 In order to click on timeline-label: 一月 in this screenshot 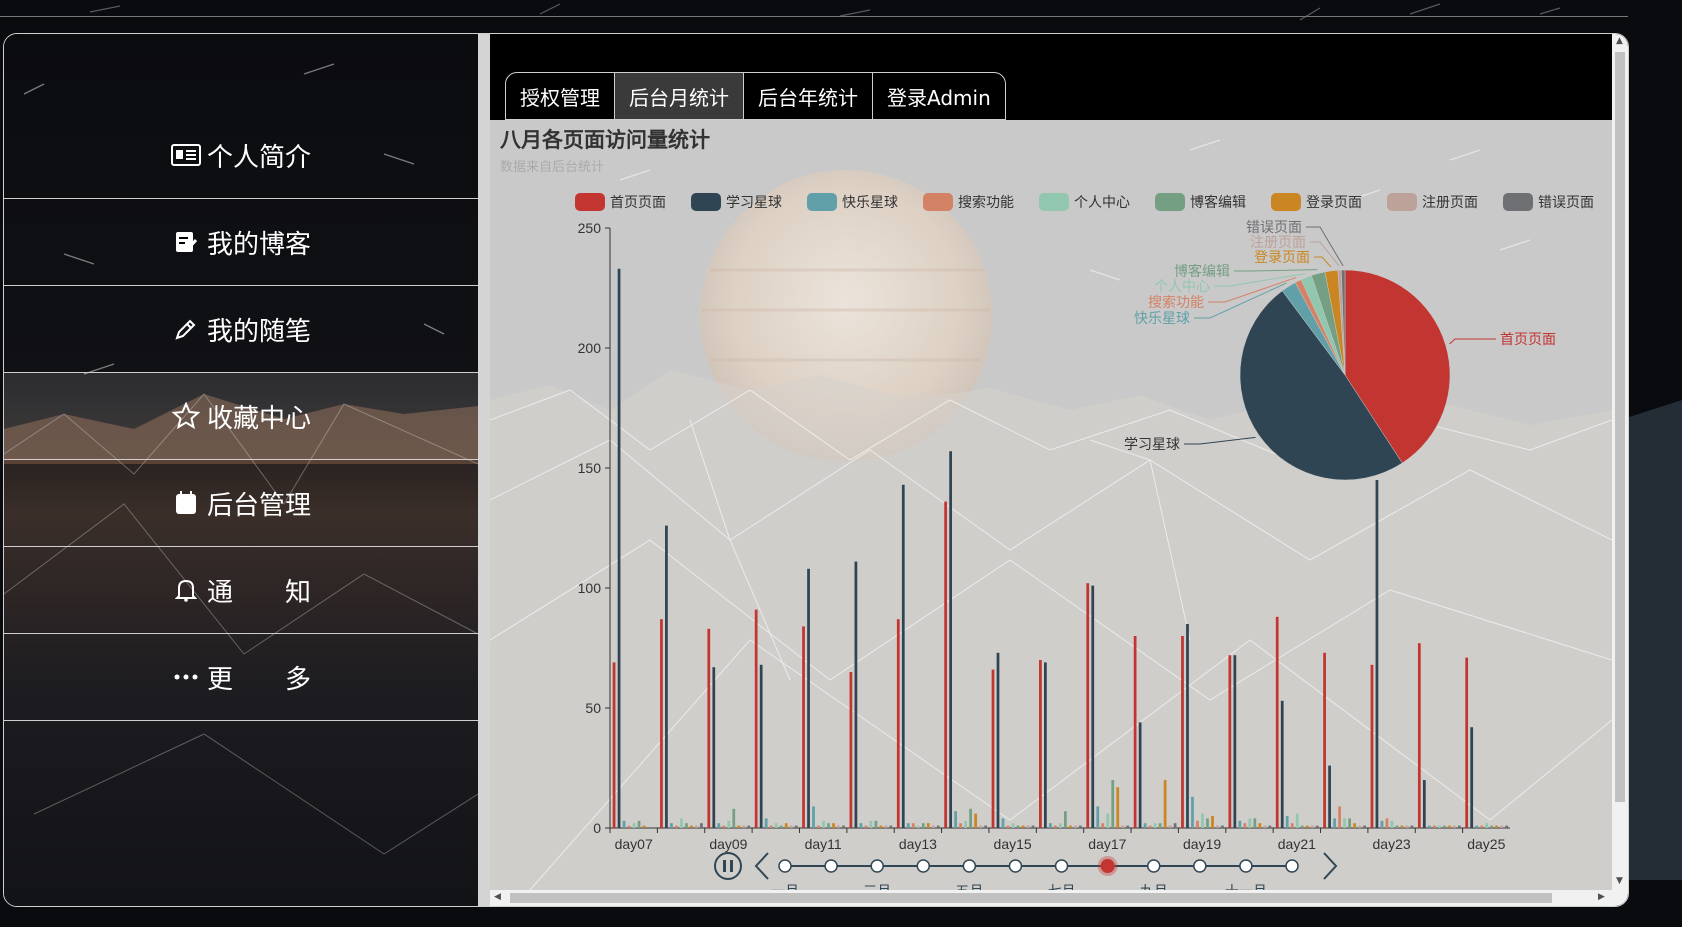, I will do `click(785, 886)`.